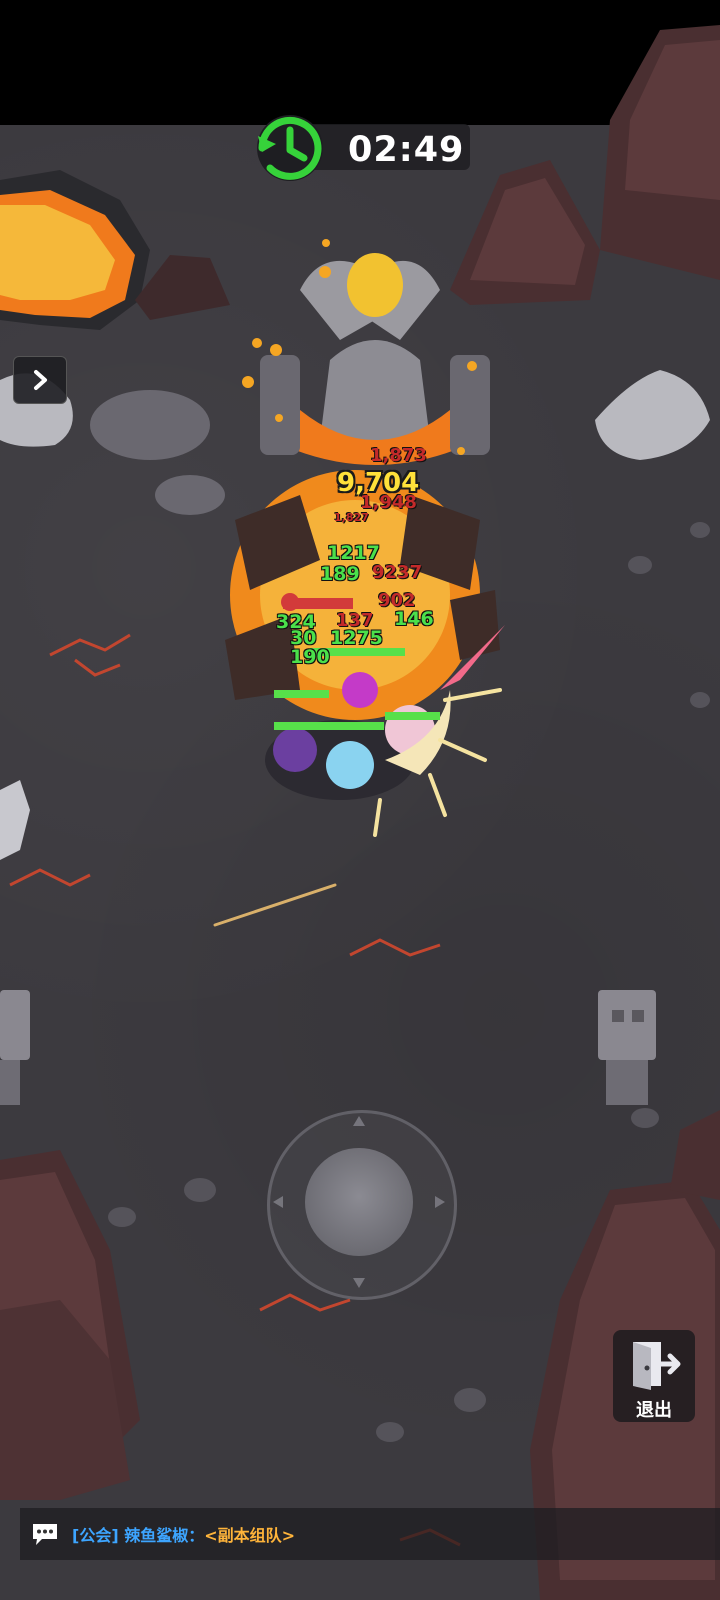 The width and height of the screenshot is (720, 1600). What do you see at coordinates (398, 455) in the screenshot?
I see `damage-number: 1,873` at bounding box center [398, 455].